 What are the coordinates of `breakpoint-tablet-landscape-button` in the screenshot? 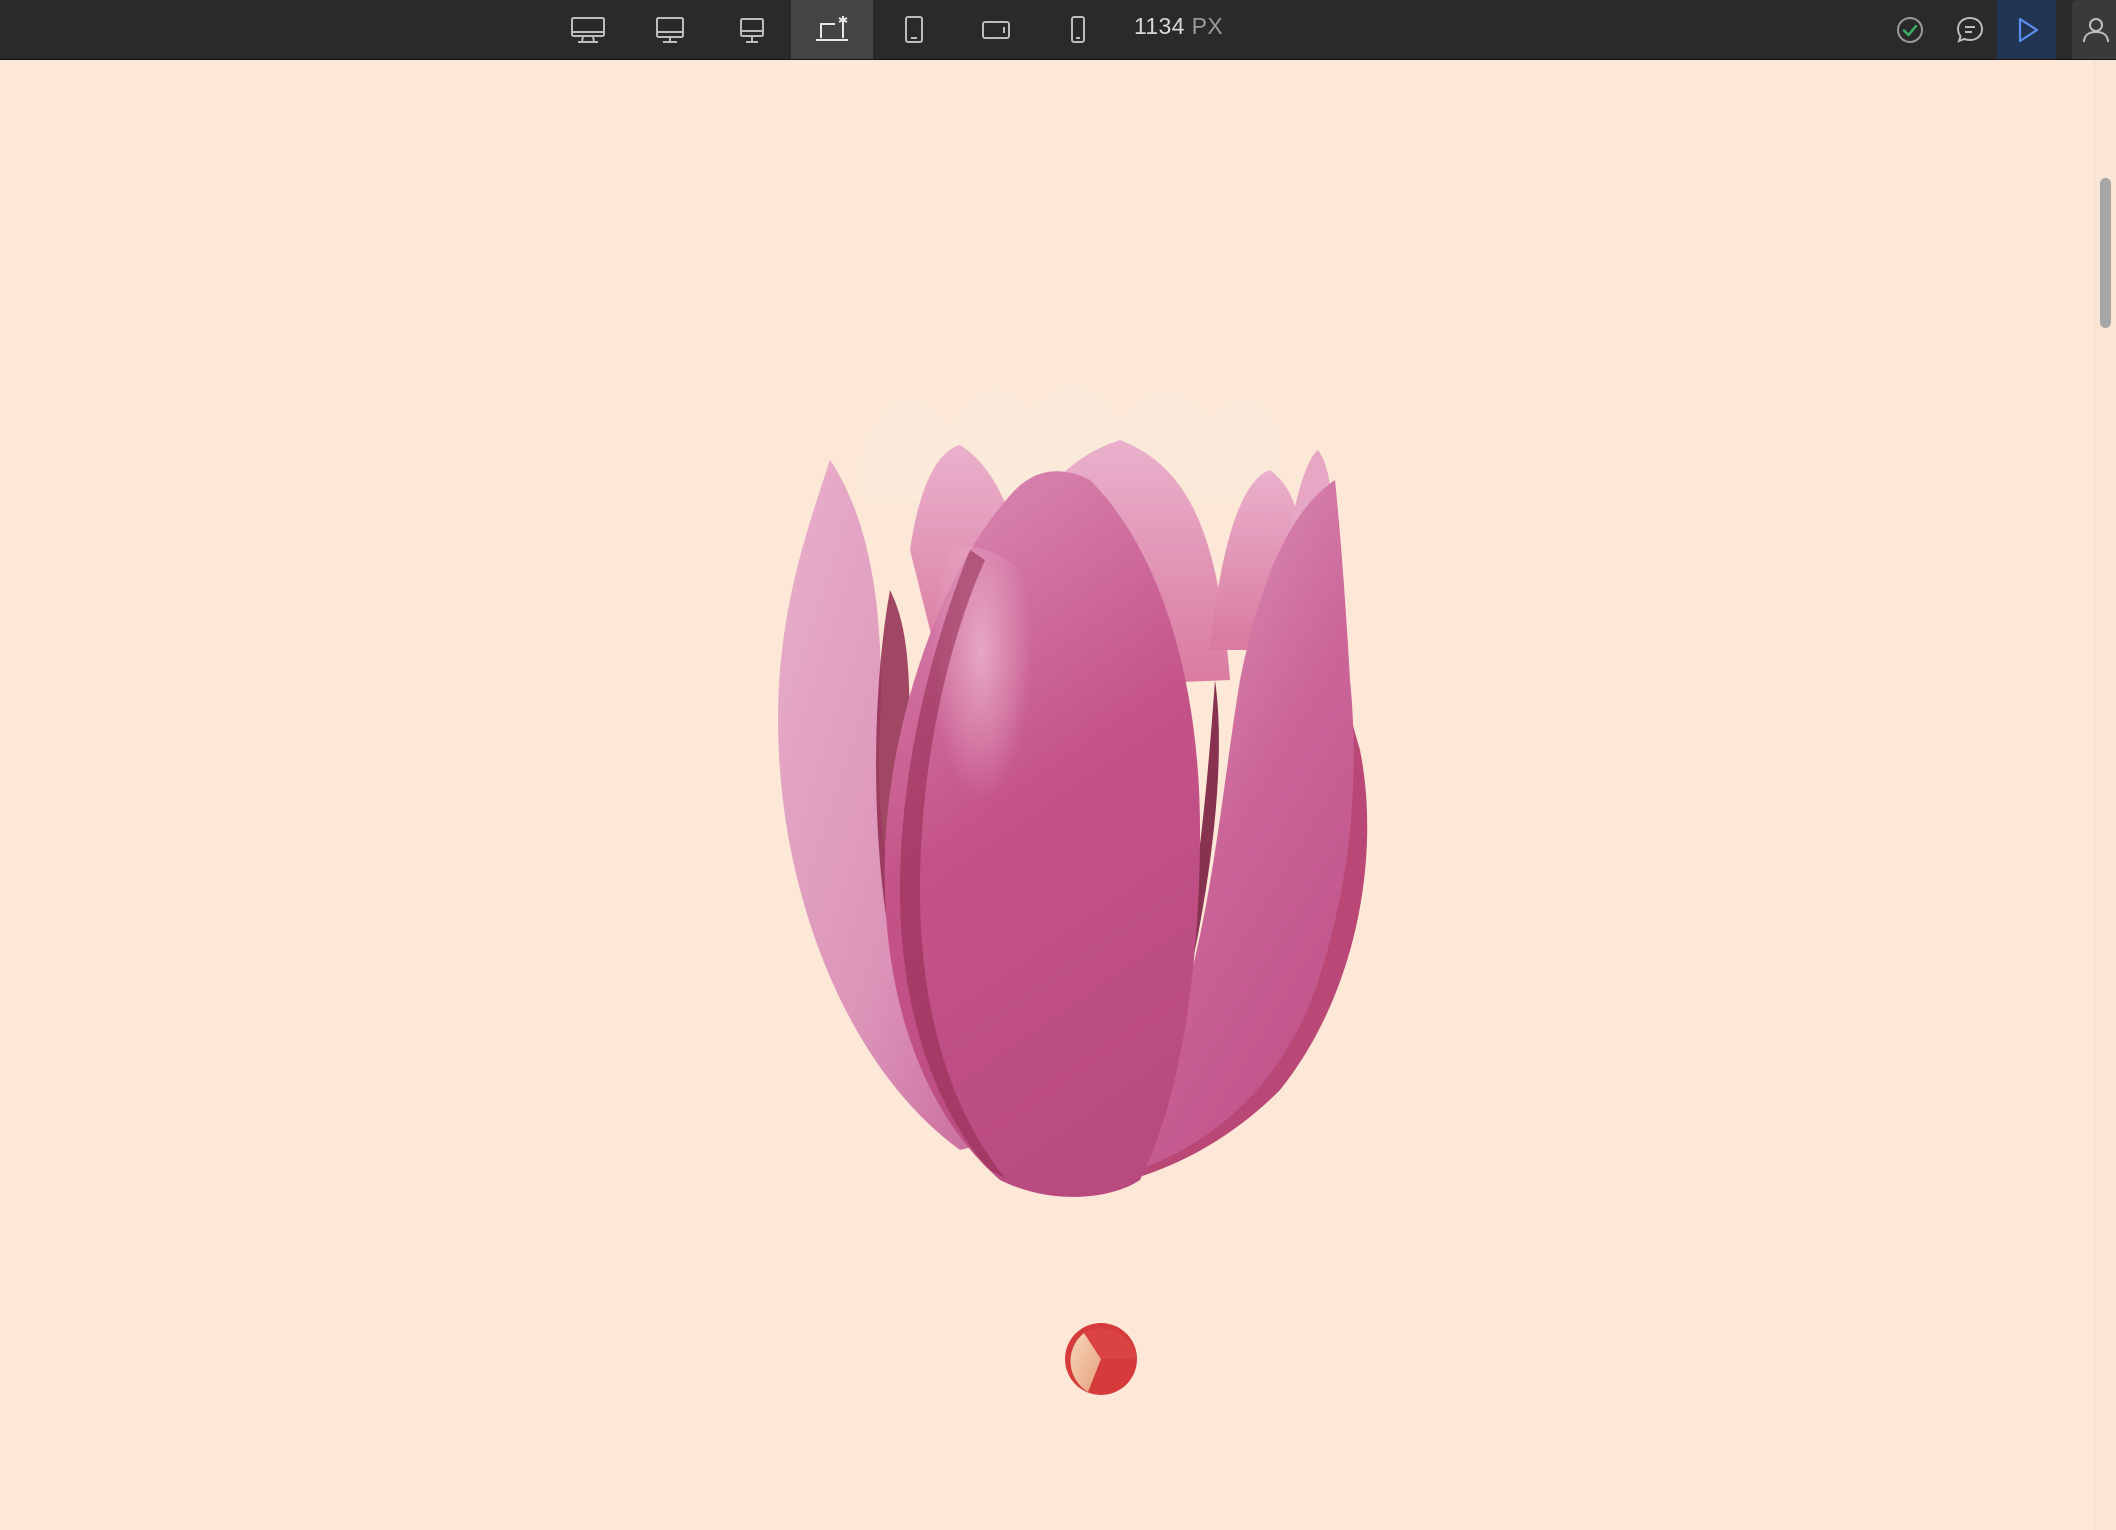 It's located at (996, 29).